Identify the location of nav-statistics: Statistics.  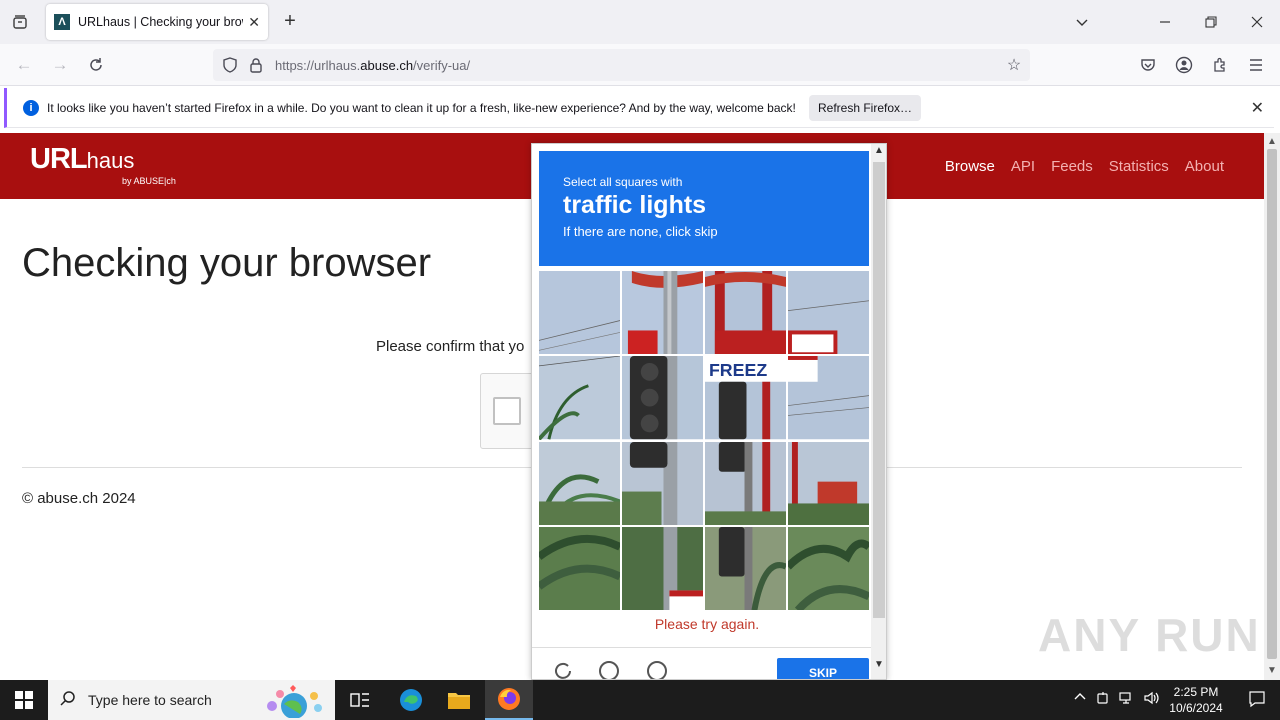
(1139, 166).